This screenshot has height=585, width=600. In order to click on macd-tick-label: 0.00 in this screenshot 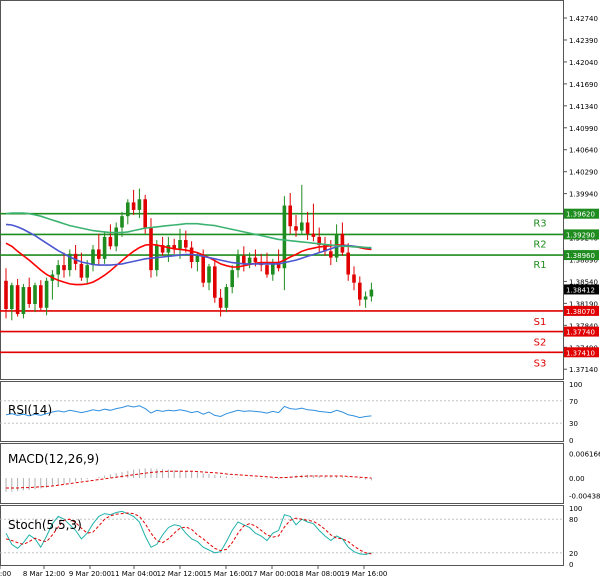, I will do `click(577, 479)`.